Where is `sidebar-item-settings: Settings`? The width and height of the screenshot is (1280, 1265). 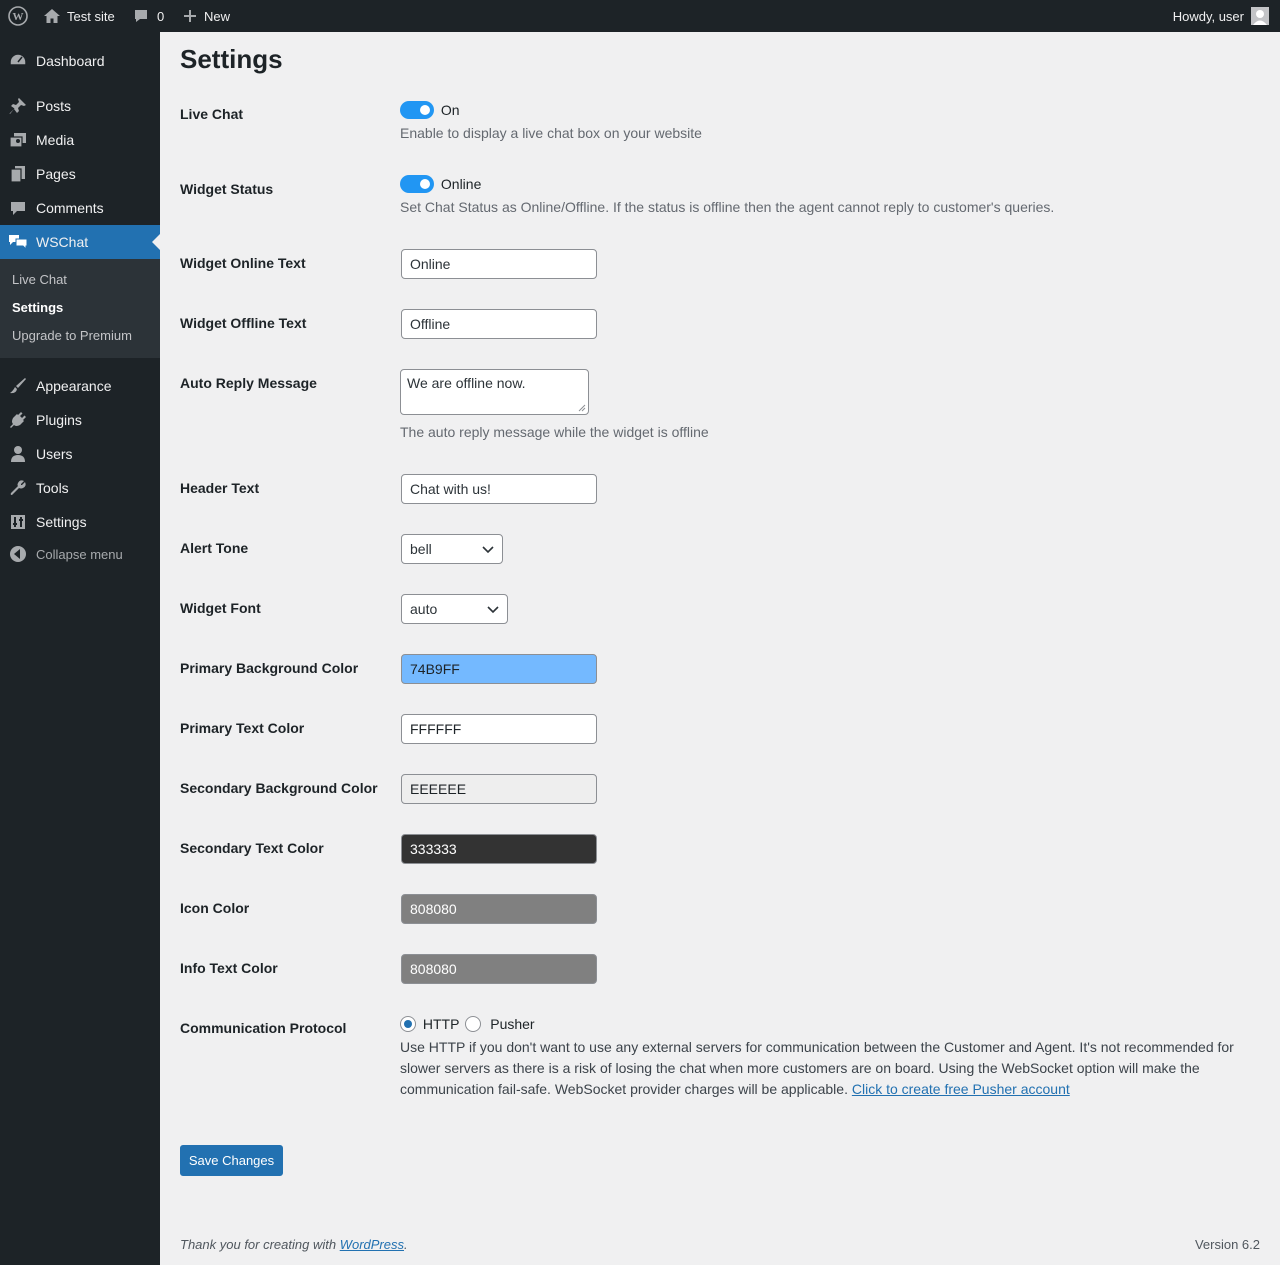 sidebar-item-settings: Settings is located at coordinates (80, 522).